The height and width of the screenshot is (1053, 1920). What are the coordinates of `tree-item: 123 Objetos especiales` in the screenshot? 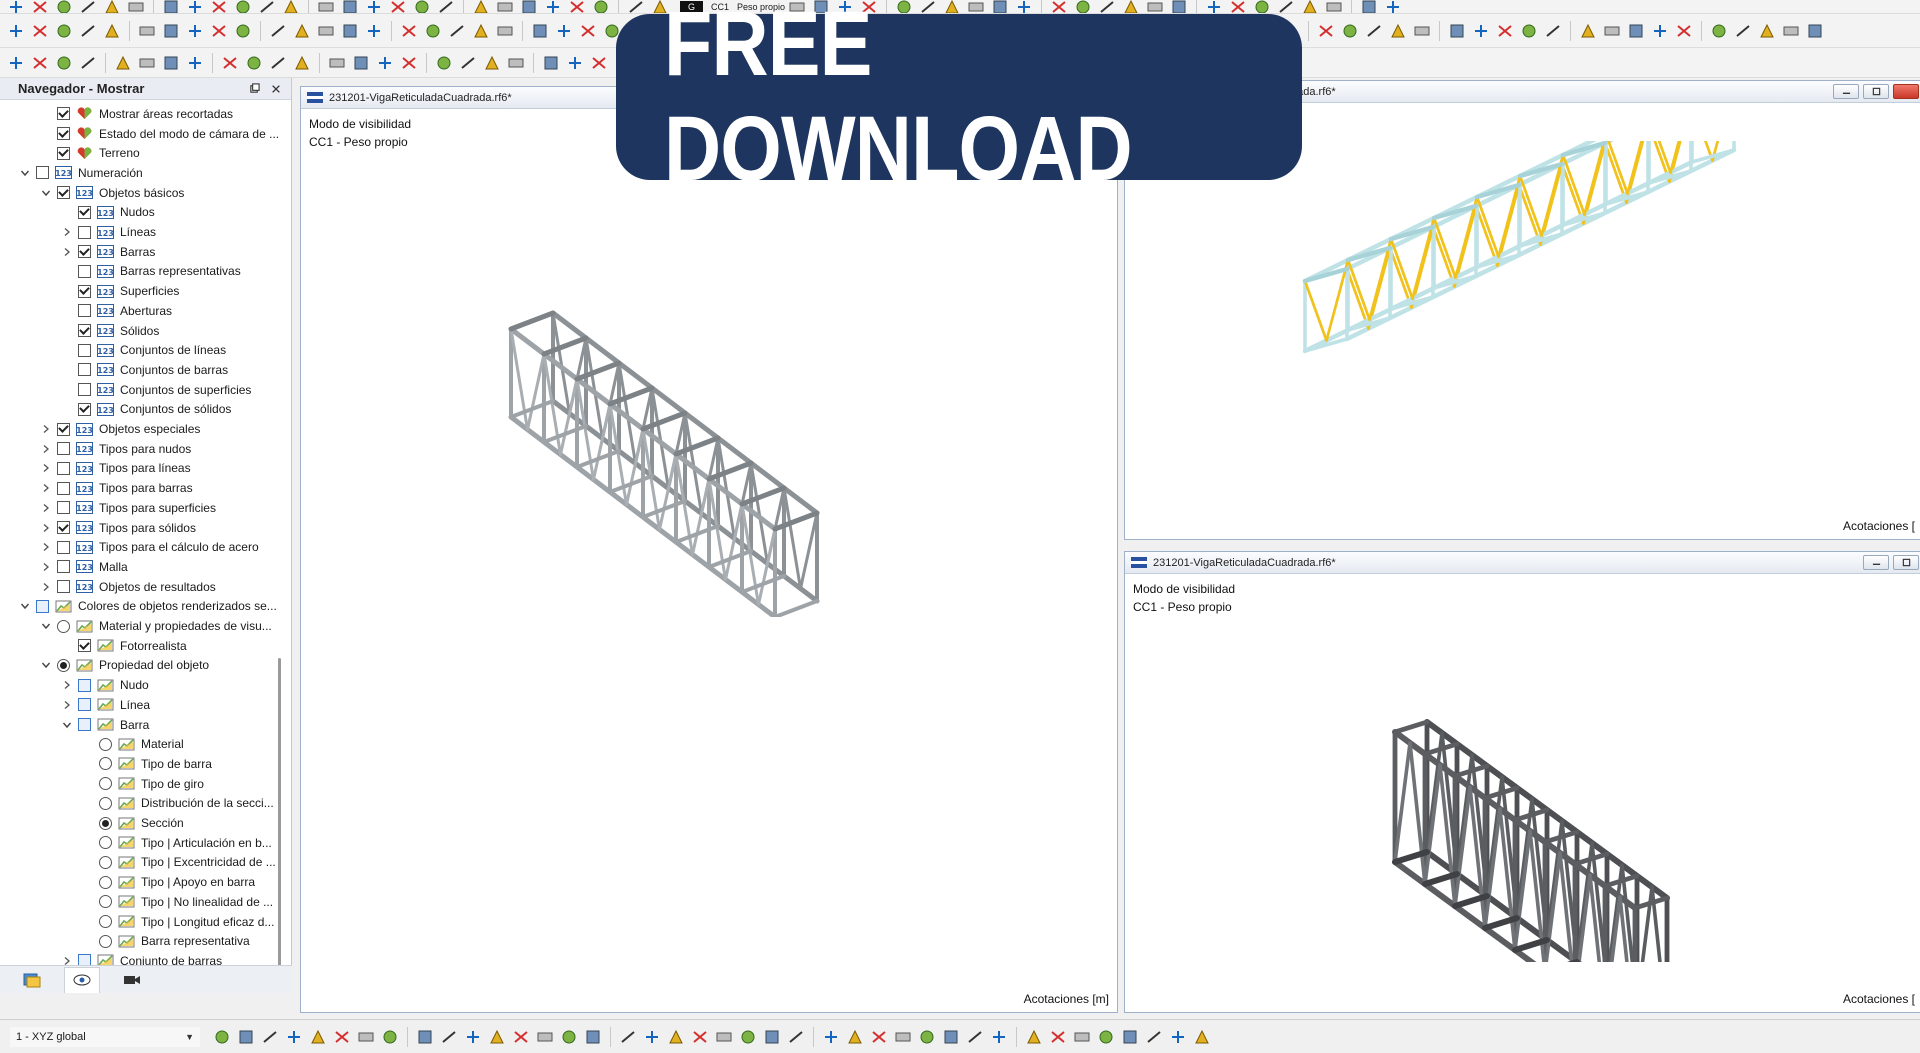 It's located at (119, 429).